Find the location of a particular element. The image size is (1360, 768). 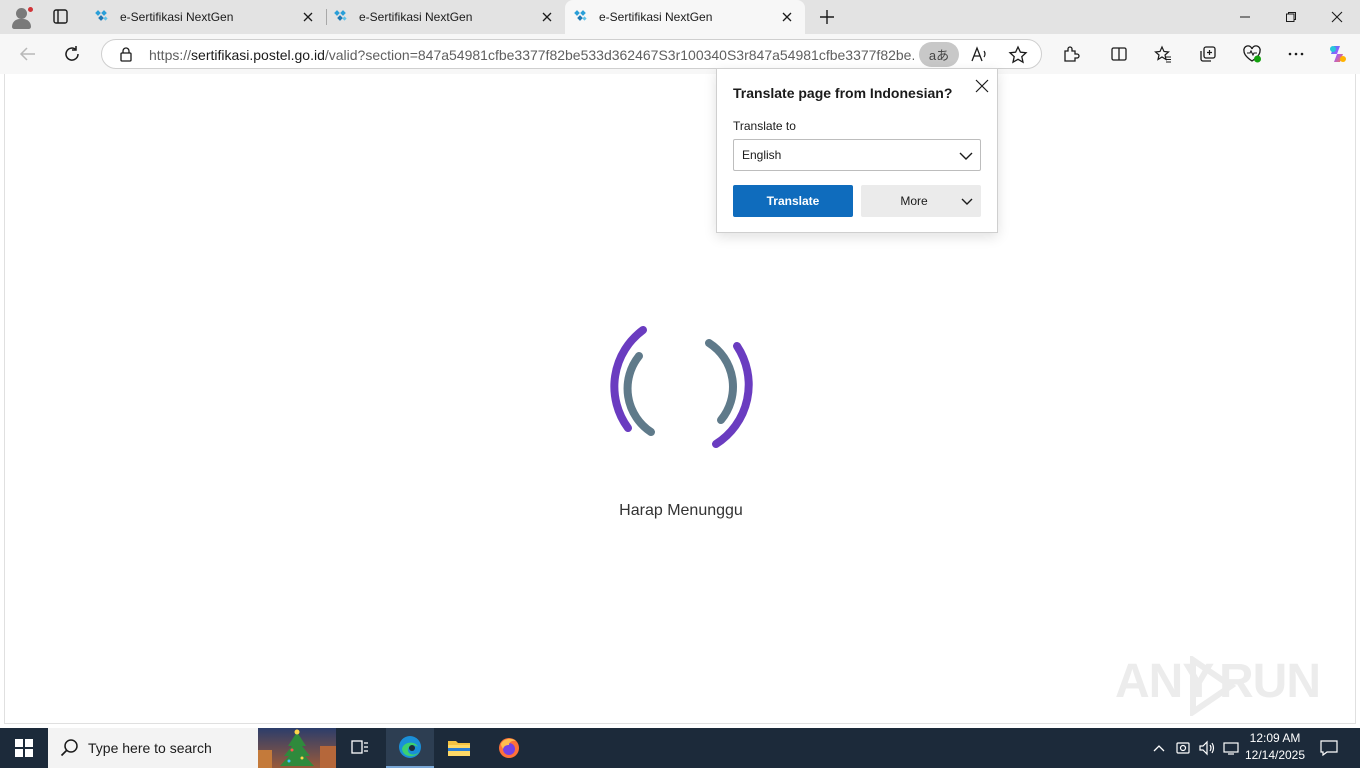

edge-taskbar-icon is located at coordinates (410, 748).